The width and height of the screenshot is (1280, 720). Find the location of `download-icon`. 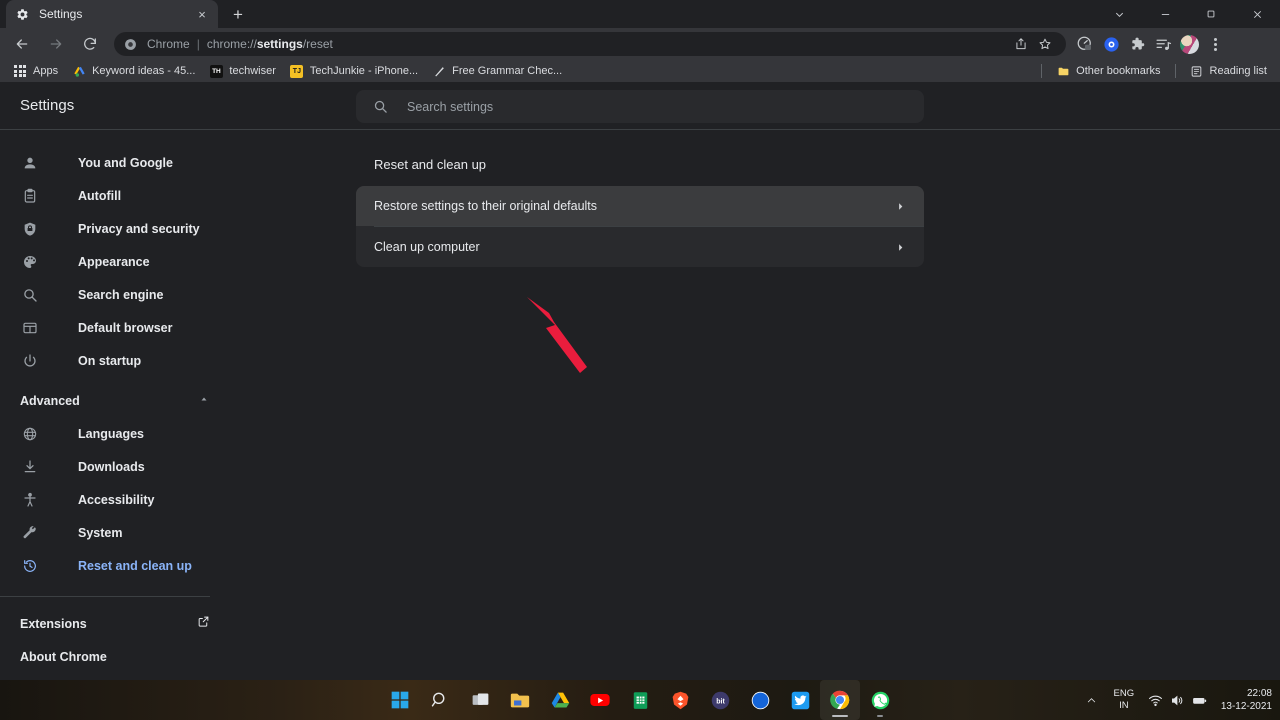

download-icon is located at coordinates (30, 467).